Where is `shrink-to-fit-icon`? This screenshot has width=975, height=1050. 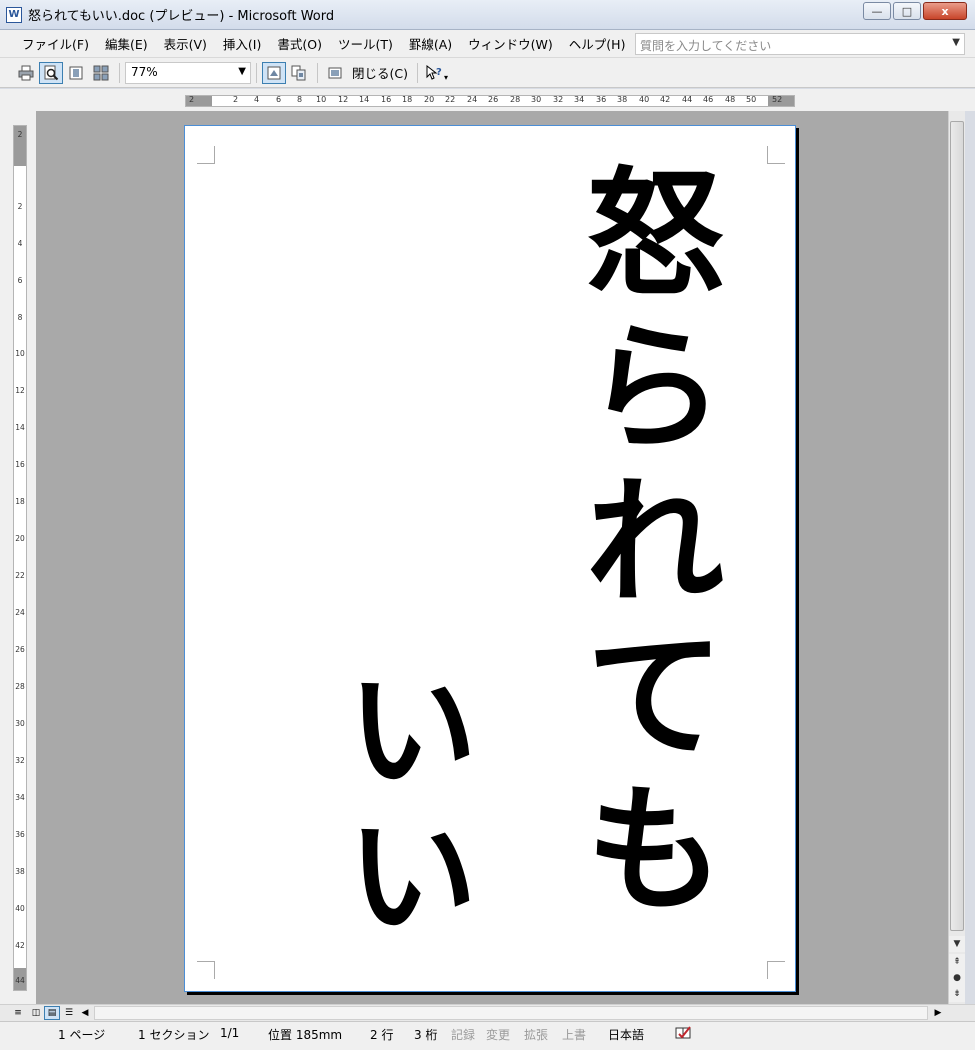
shrink-to-fit-icon is located at coordinates (298, 72).